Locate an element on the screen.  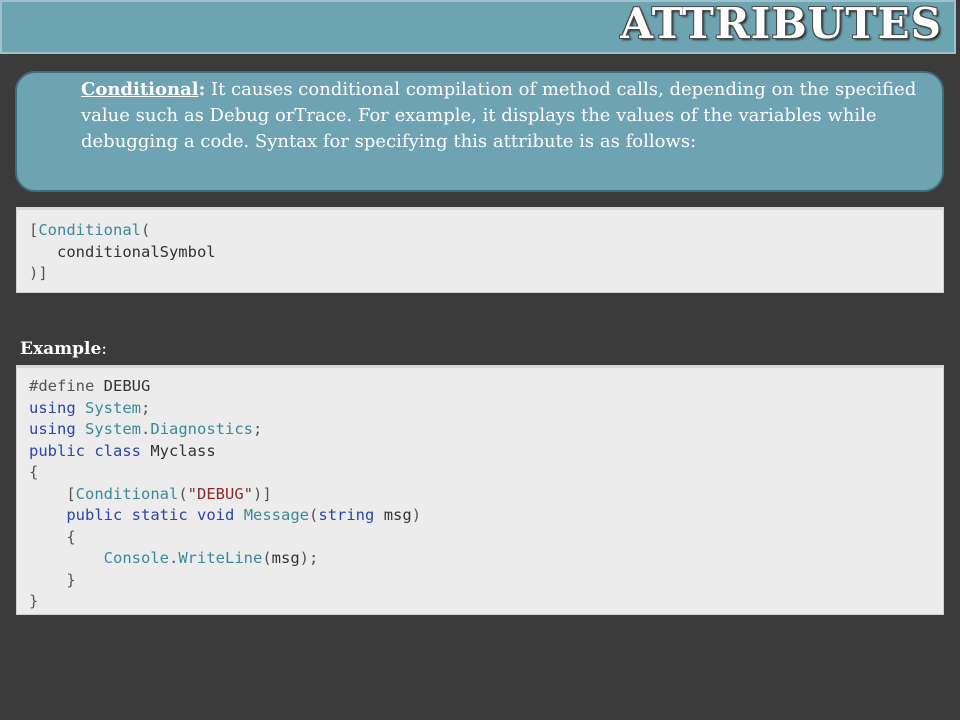
code-line: using System; is located at coordinates (90, 407).